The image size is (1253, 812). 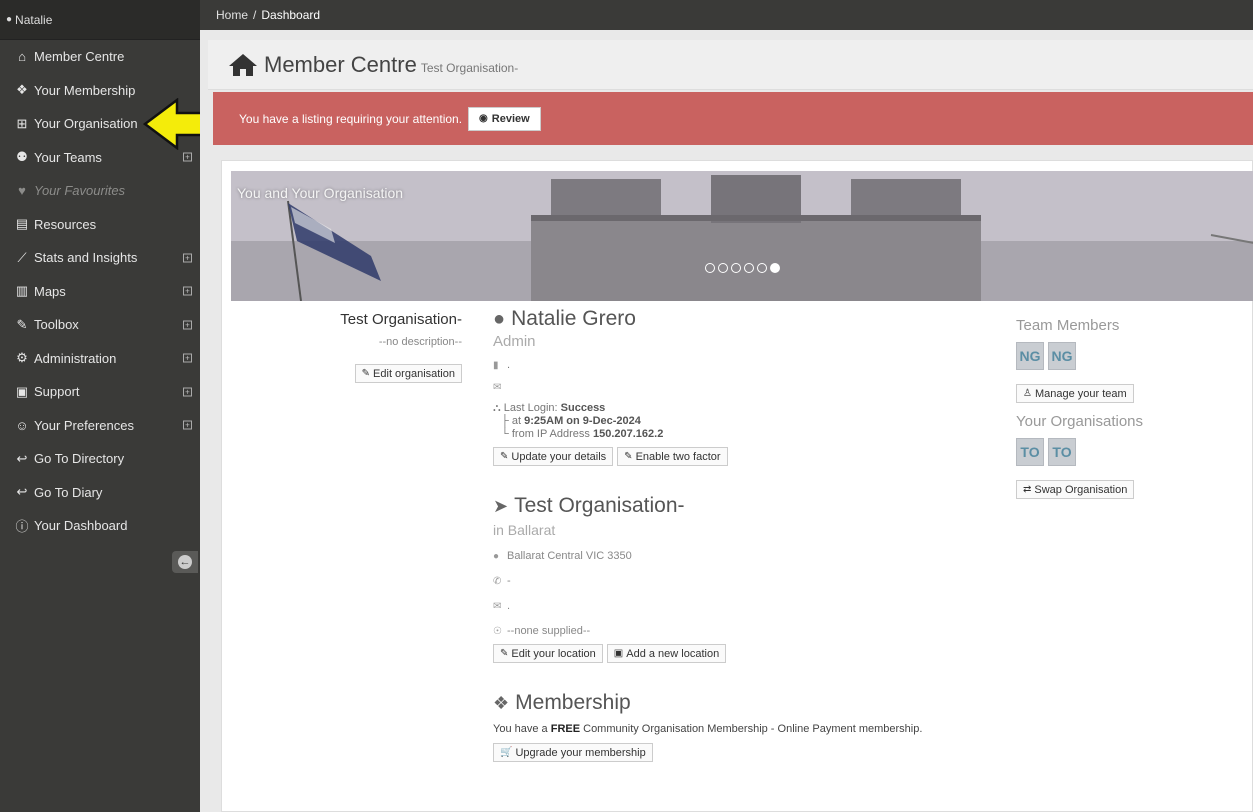 I want to click on manage-team-label: Manage your team, so click(x=1080, y=393).